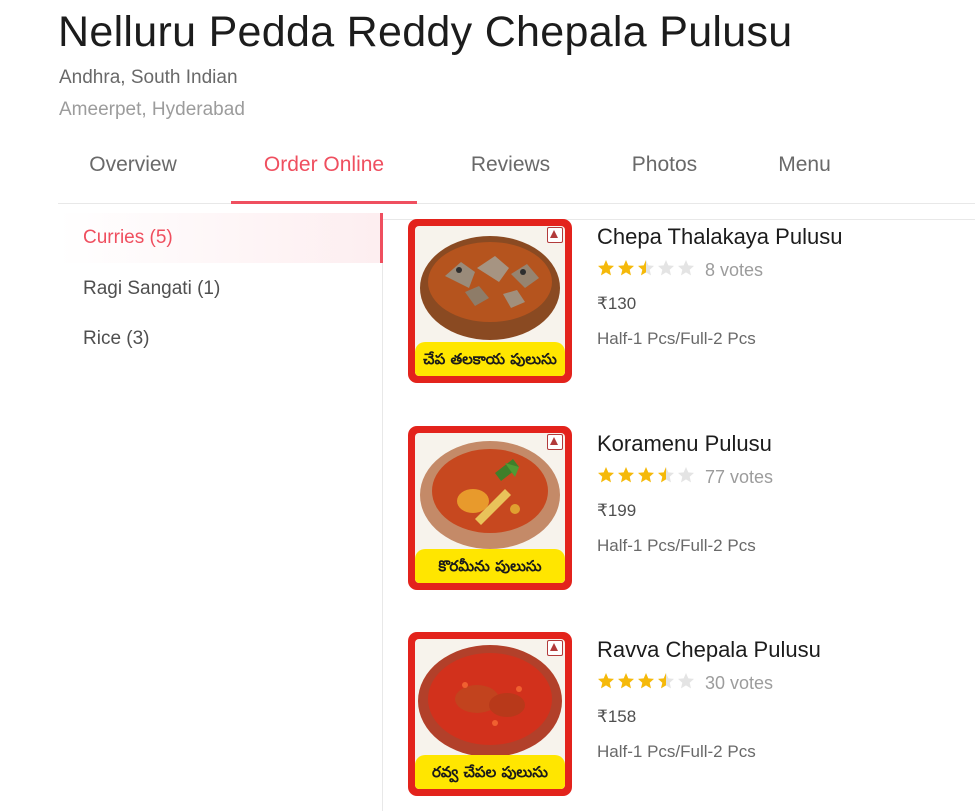 The image size is (975, 811). What do you see at coordinates (664, 172) in the screenshot?
I see `tab-photos: Photos` at bounding box center [664, 172].